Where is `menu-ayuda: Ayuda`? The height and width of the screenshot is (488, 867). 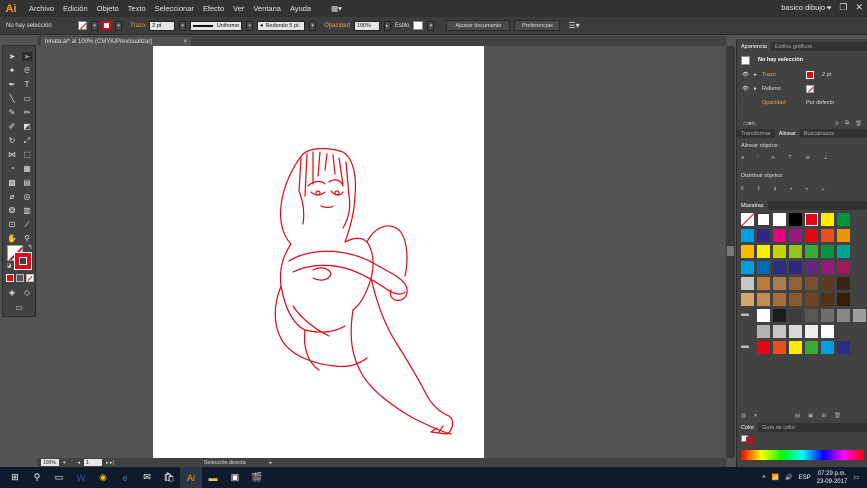
menu-ayuda: Ayuda is located at coordinates (300, 8).